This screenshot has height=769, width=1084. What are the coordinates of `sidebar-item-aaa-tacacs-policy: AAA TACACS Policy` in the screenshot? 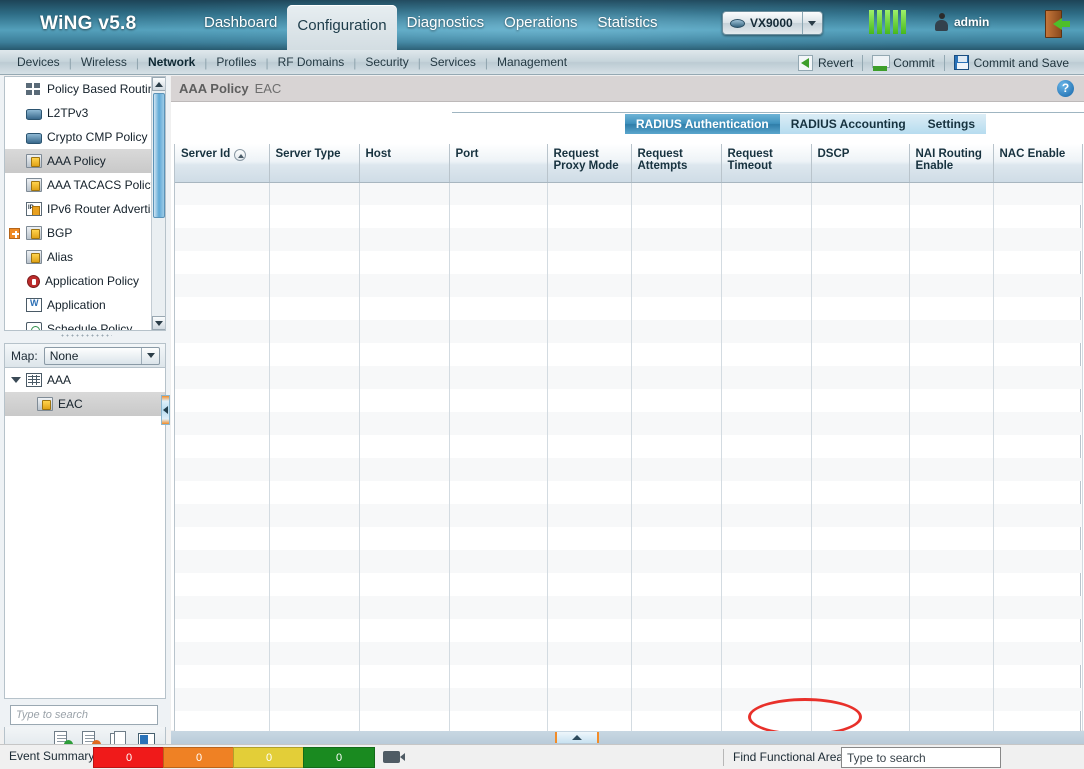 It's located at (81, 185).